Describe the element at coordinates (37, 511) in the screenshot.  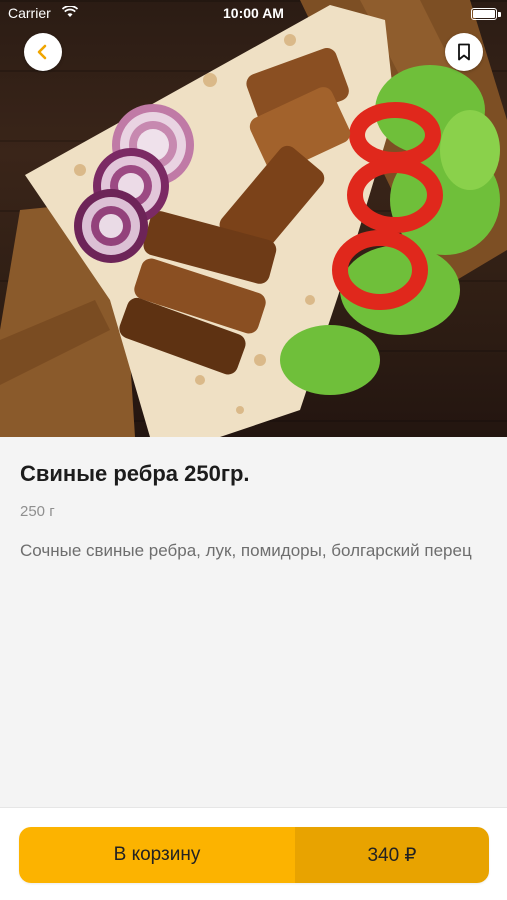
I see `product-weight: 250 г` at that location.